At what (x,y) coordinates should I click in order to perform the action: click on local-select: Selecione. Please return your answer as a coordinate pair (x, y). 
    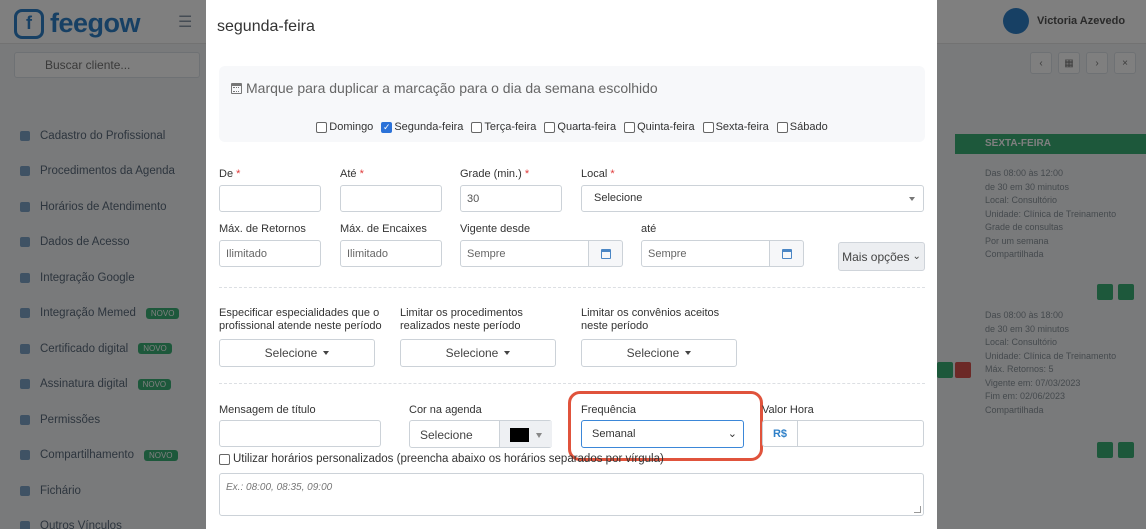
    Looking at the image, I should click on (752, 198).